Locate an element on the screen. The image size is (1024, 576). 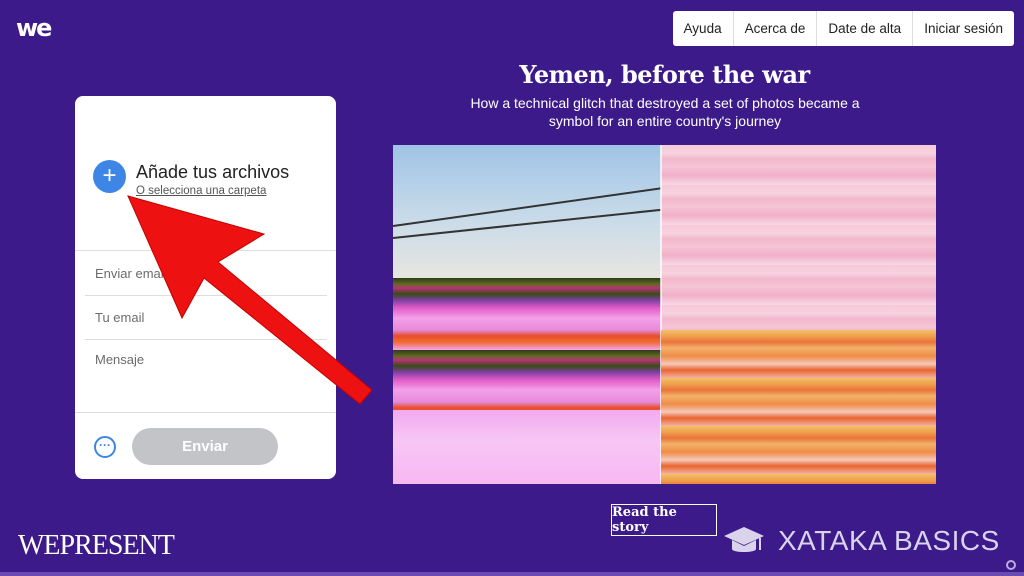
nav-help: Ayuda is located at coordinates (703, 28).